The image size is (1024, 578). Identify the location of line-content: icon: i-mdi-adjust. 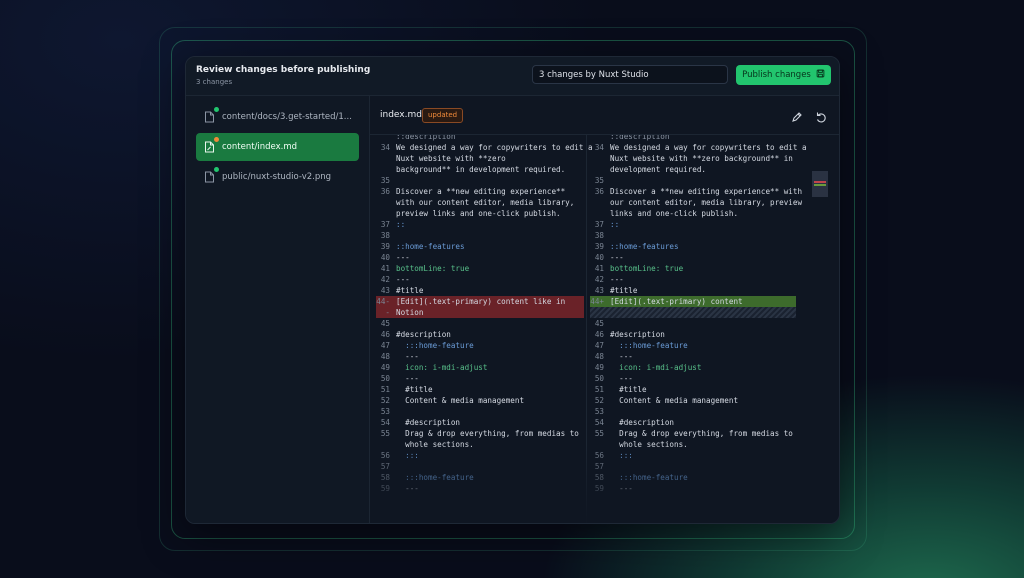
(442, 367).